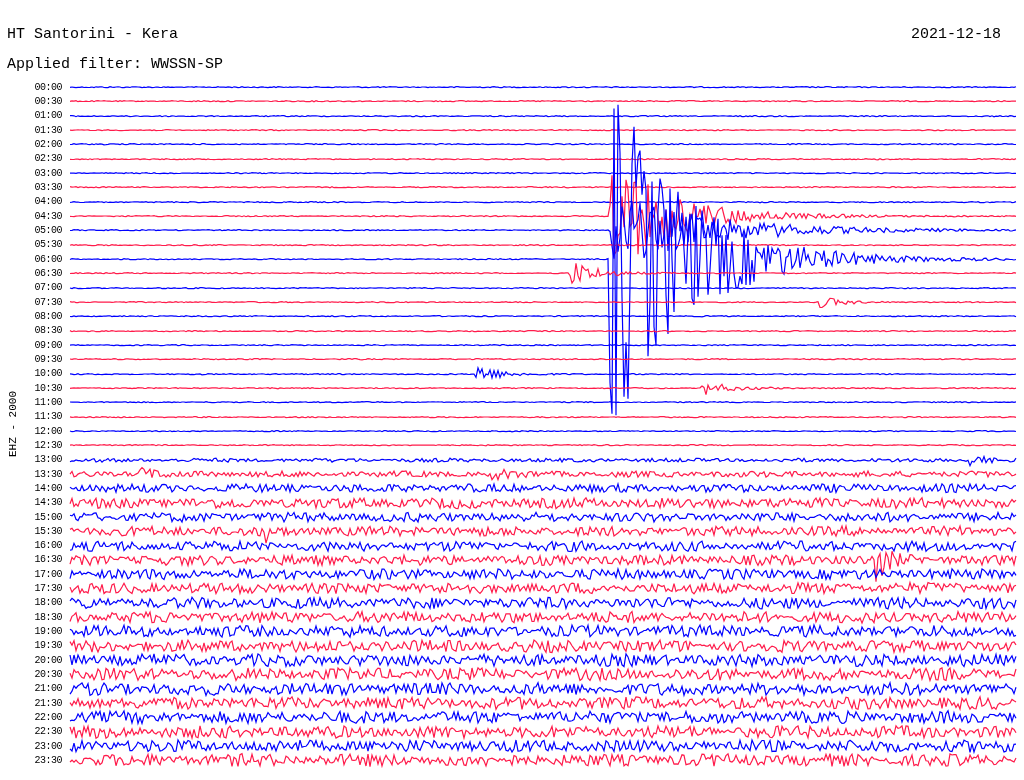  Describe the element at coordinates (47, 316) in the screenshot. I see `time-label: 08:00` at that location.